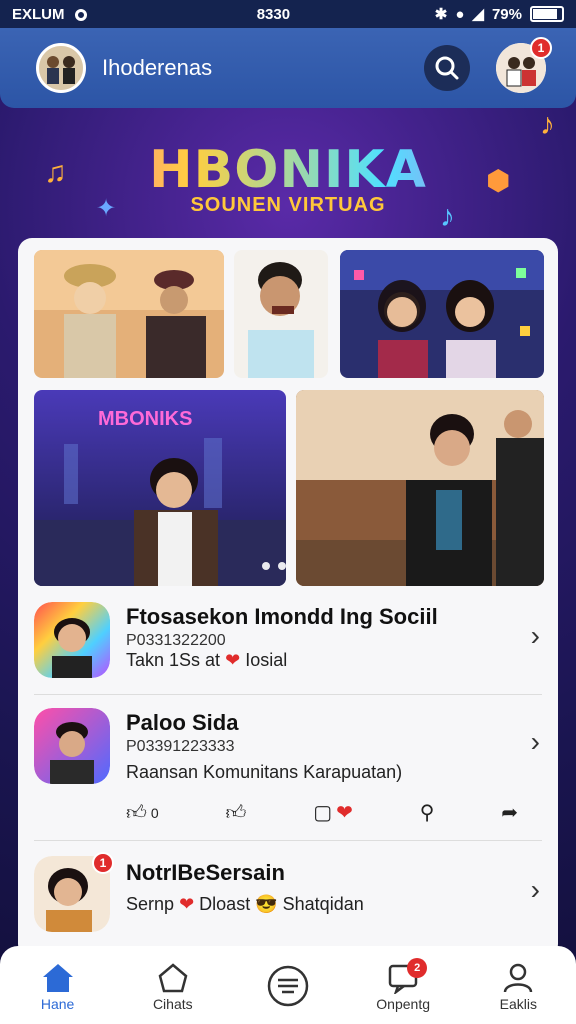 This screenshot has width=576, height=1024. I want to click on status-bar: EXLUM 8330 ✱ ● ◢ 79%, so click(288, 14).